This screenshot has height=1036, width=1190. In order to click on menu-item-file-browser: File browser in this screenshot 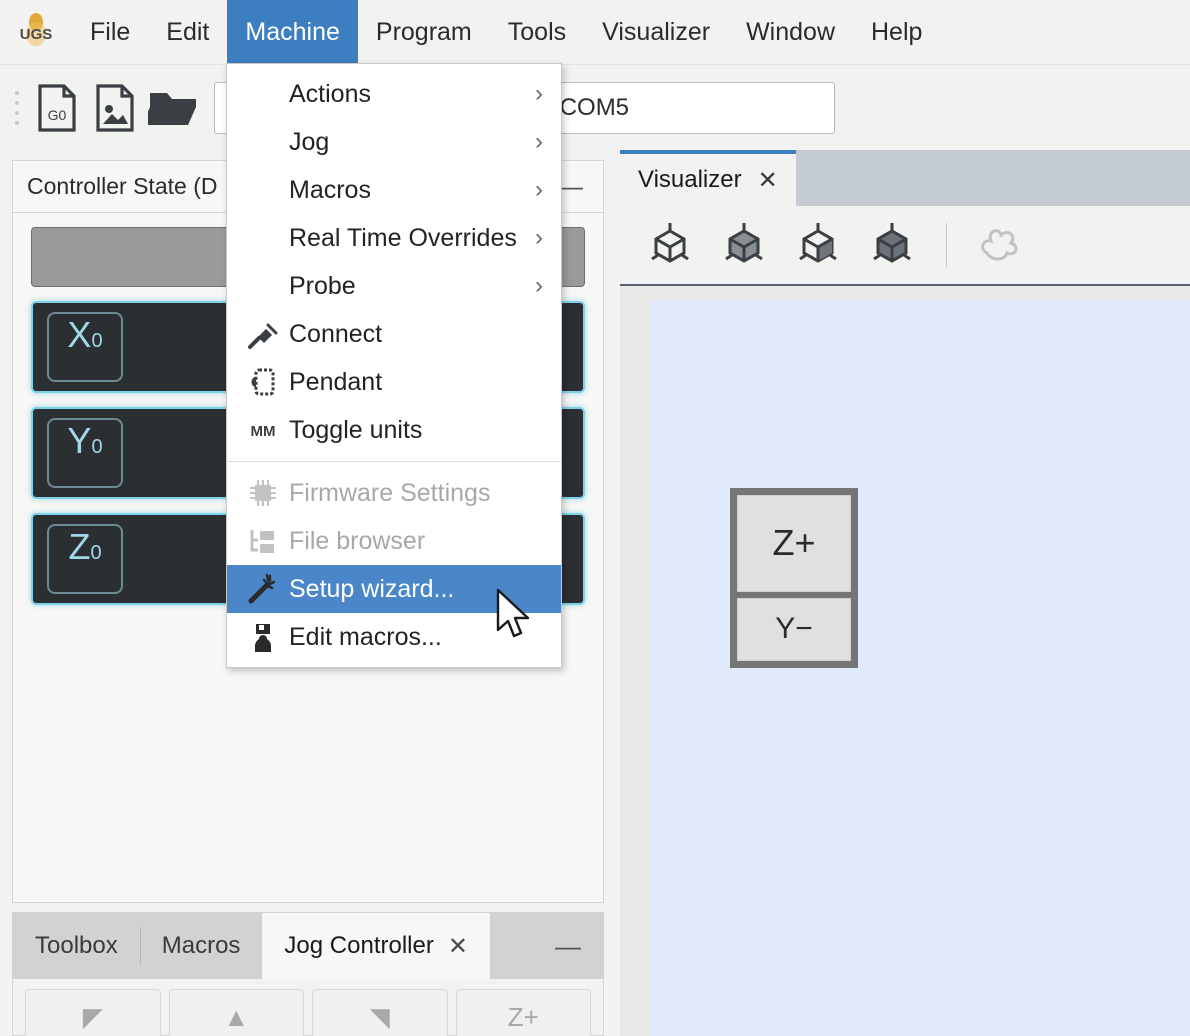, I will do `click(394, 541)`.